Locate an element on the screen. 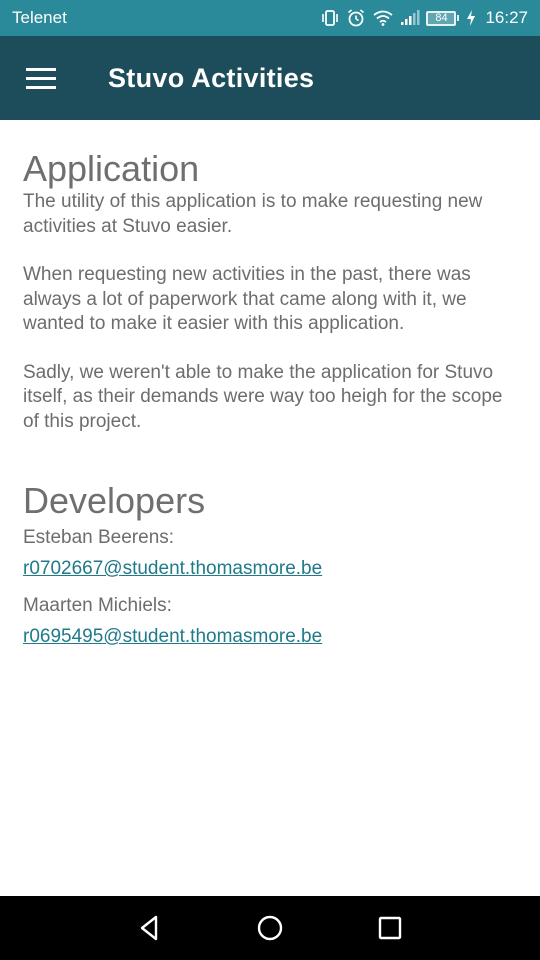 The width and height of the screenshot is (540, 960). hamburger-menu-icon is located at coordinates (38, 78).